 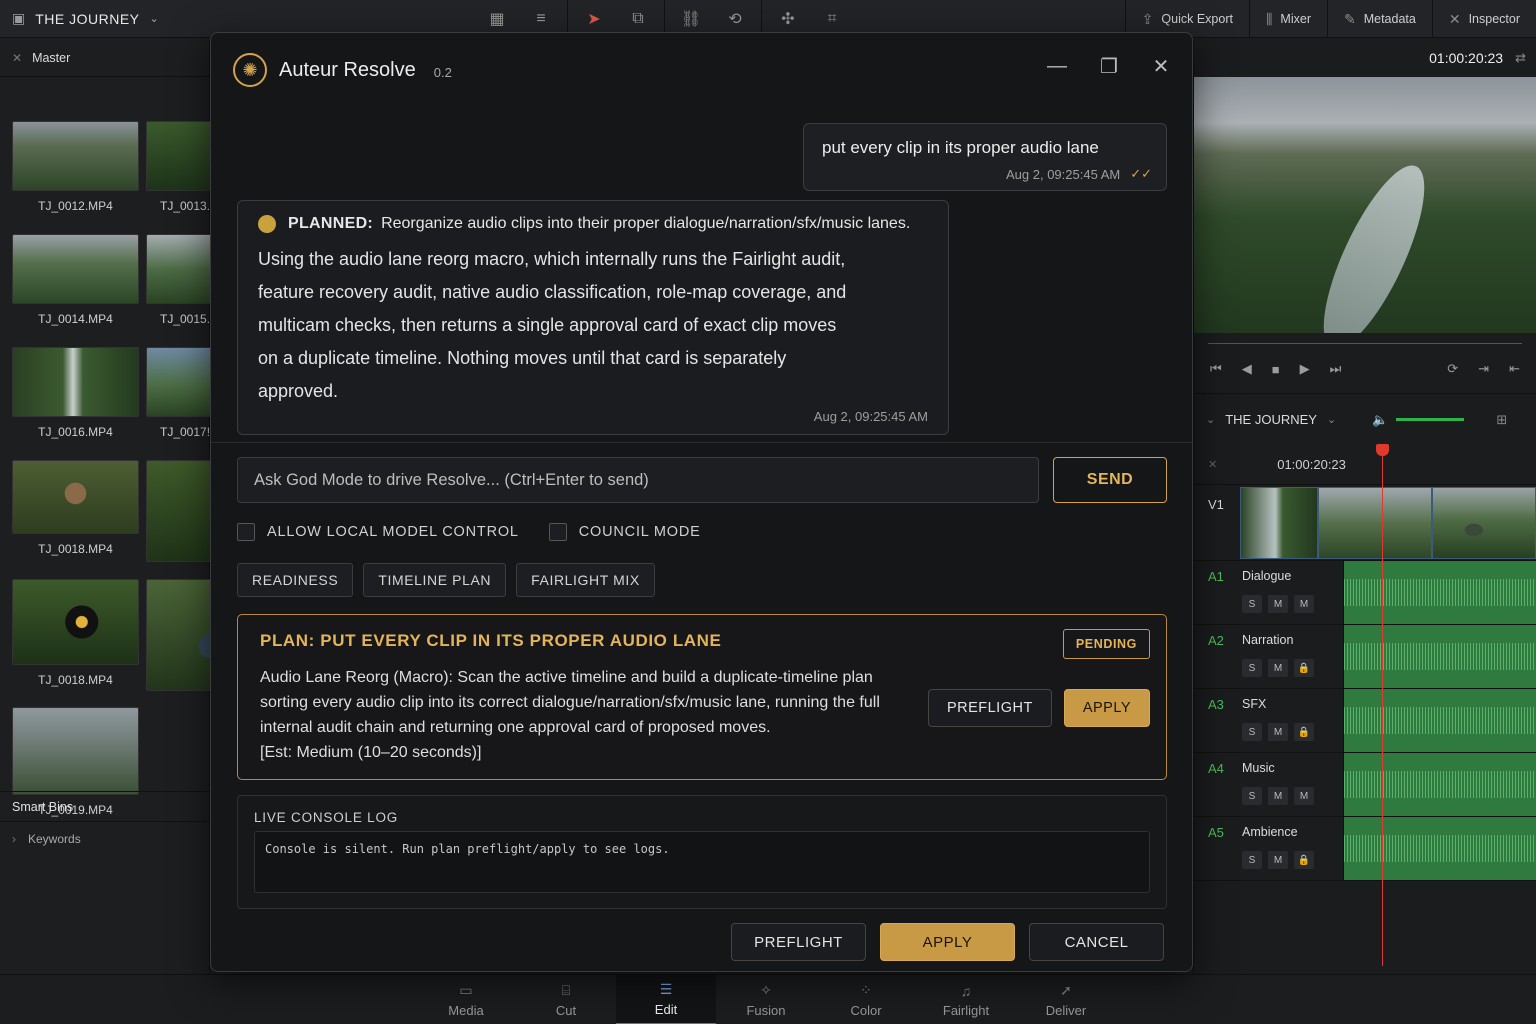 I want to click on loop-icon: ⟳, so click(x=1452, y=369).